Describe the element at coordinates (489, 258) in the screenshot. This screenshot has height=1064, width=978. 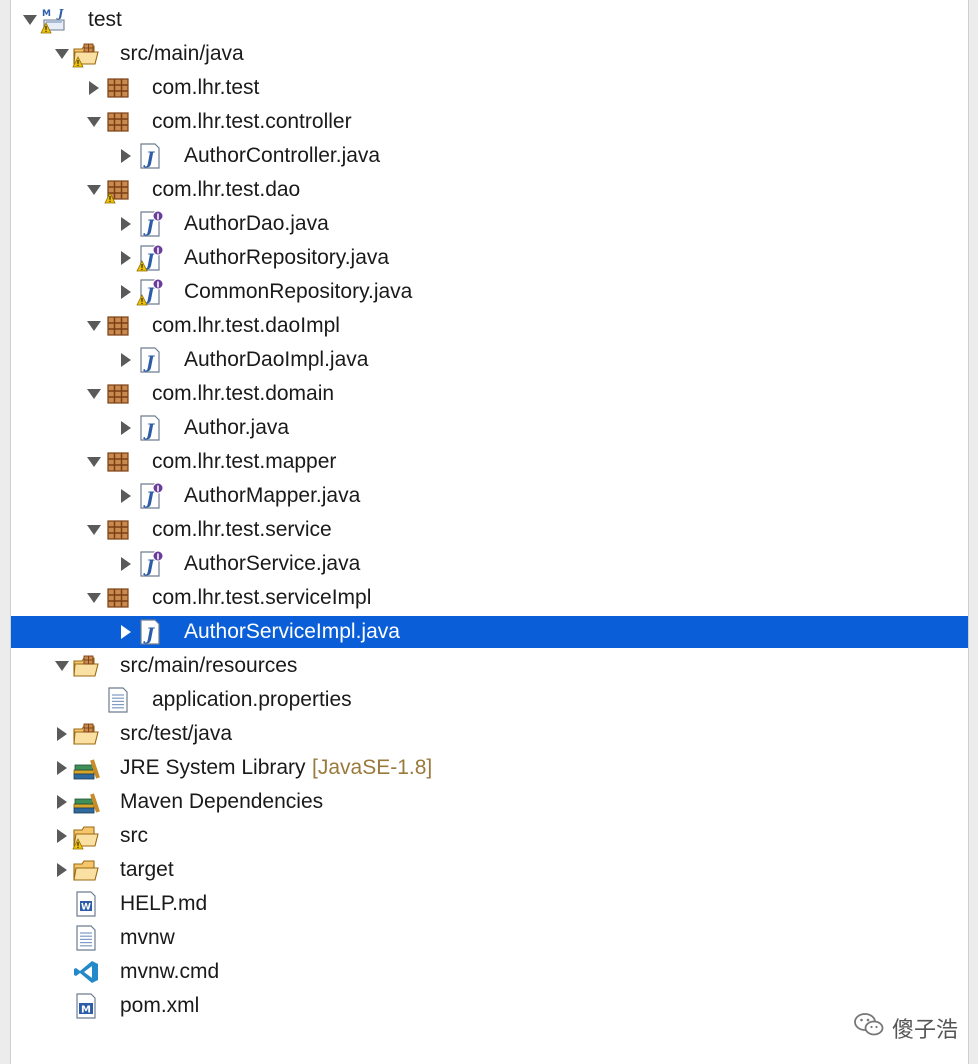
I see `tree-item-authorrepository-java: J I AuthorRepository.java` at that location.